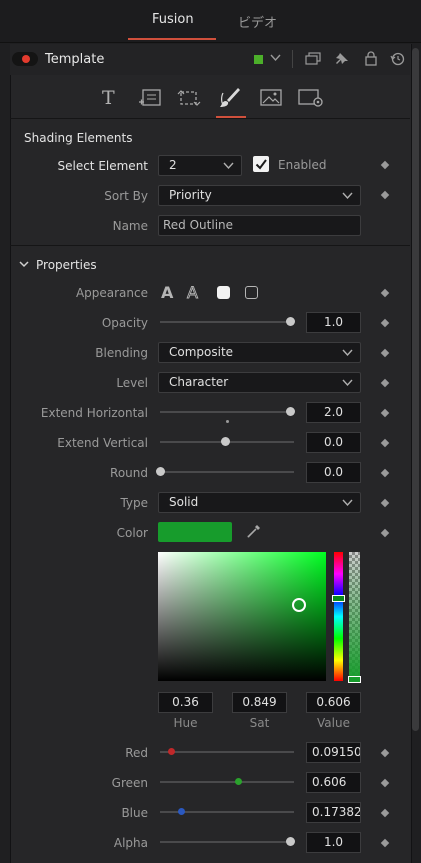 Image resolution: width=421 pixels, height=863 pixels. I want to click on svg-text: T, so click(108, 98).